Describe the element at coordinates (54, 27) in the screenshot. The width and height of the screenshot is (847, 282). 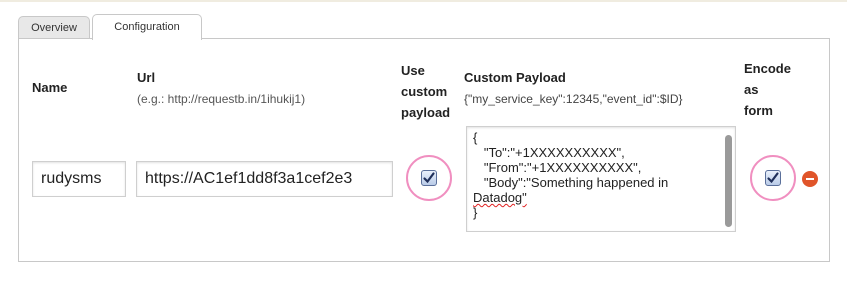
I see `tab-overview: Overview` at that location.